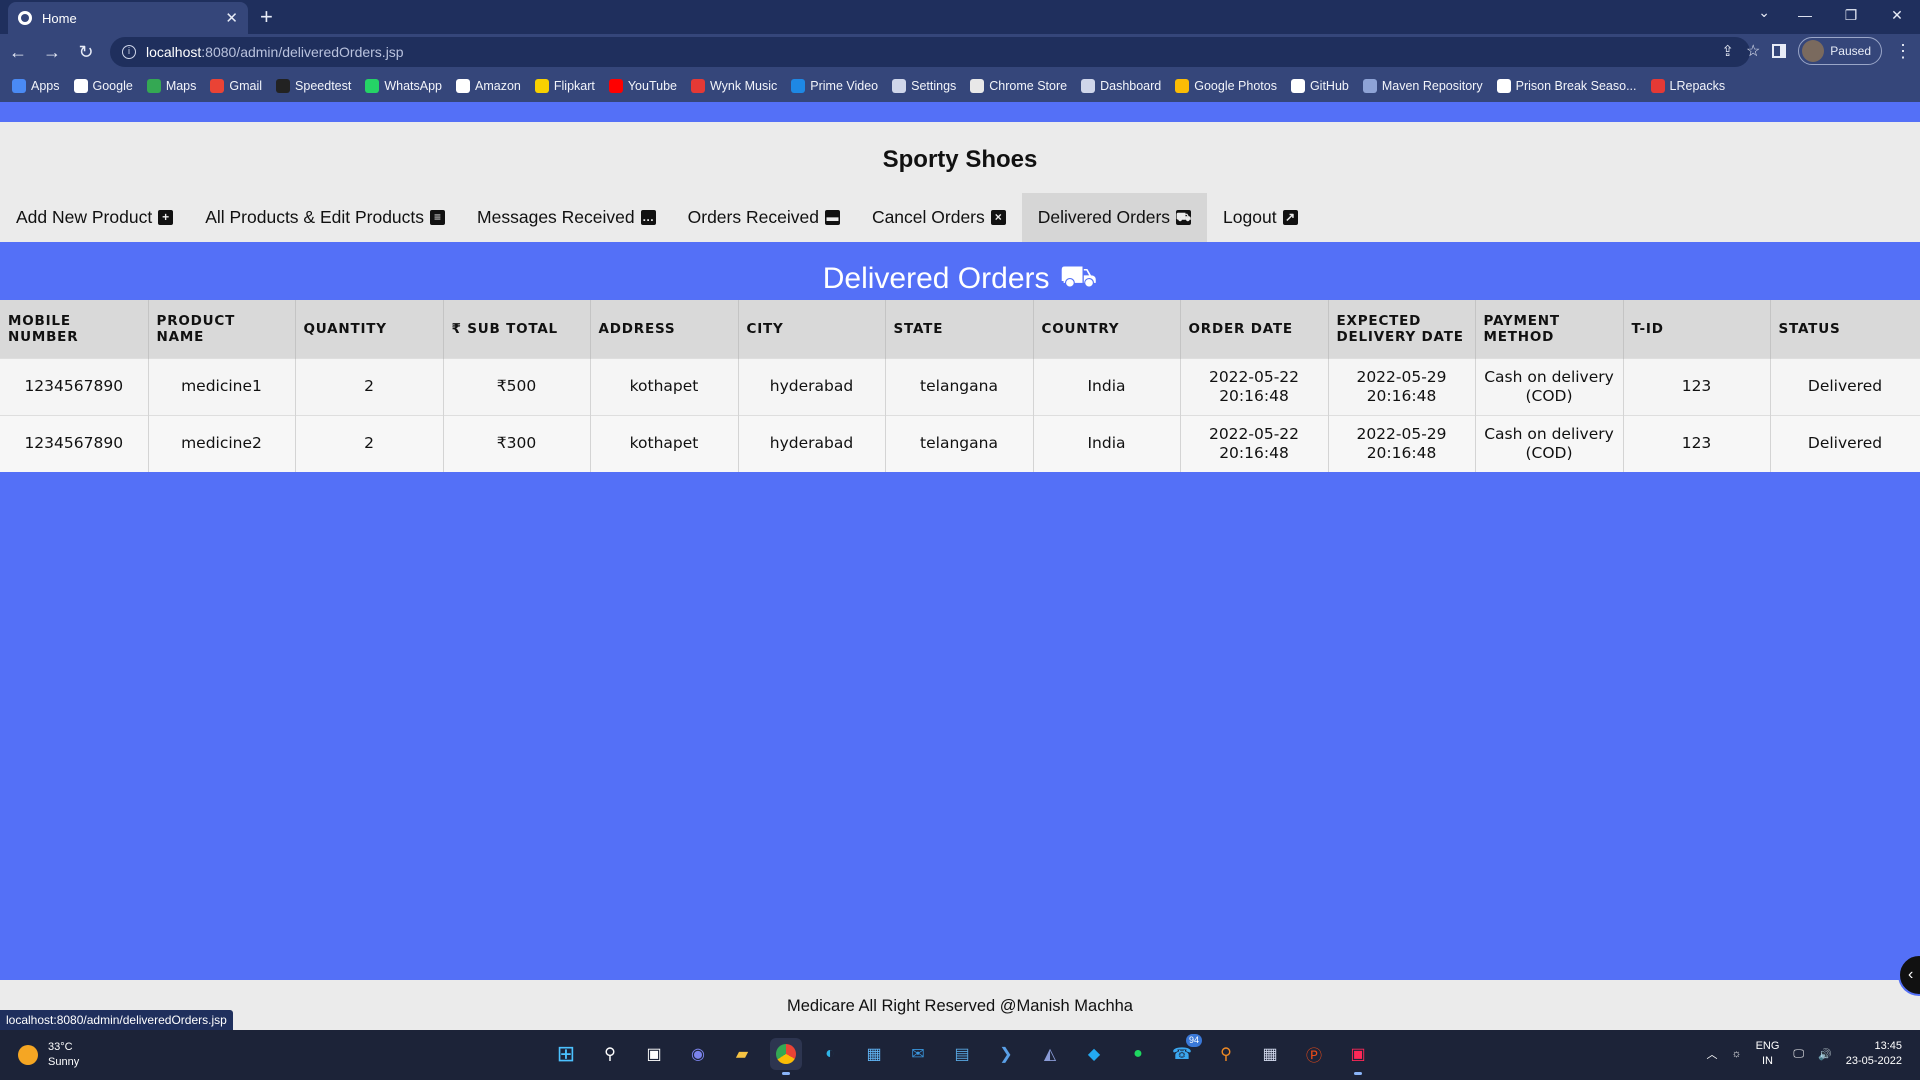 This screenshot has height=1080, width=1920. I want to click on minimize-button: —, so click(1805, 15).